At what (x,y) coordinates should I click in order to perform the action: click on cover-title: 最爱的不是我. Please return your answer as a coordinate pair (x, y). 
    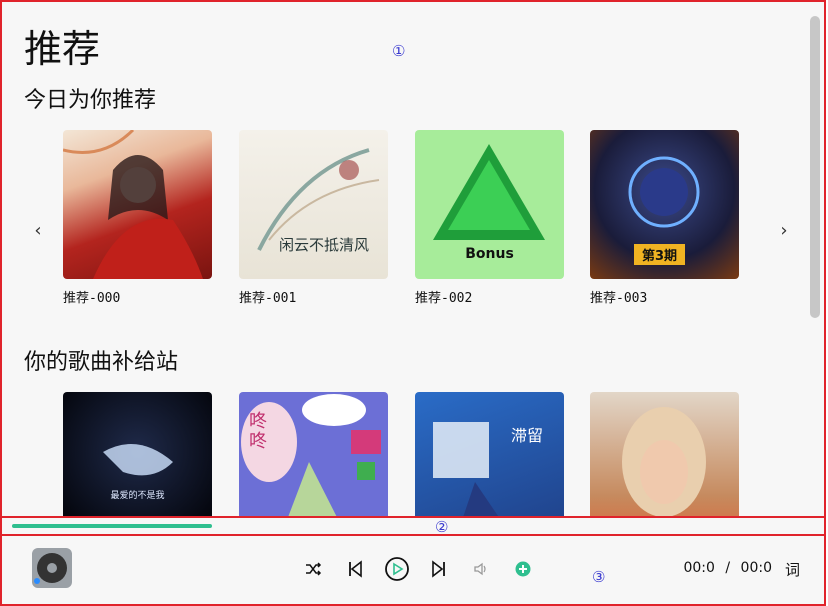
    Looking at the image, I should click on (137, 496).